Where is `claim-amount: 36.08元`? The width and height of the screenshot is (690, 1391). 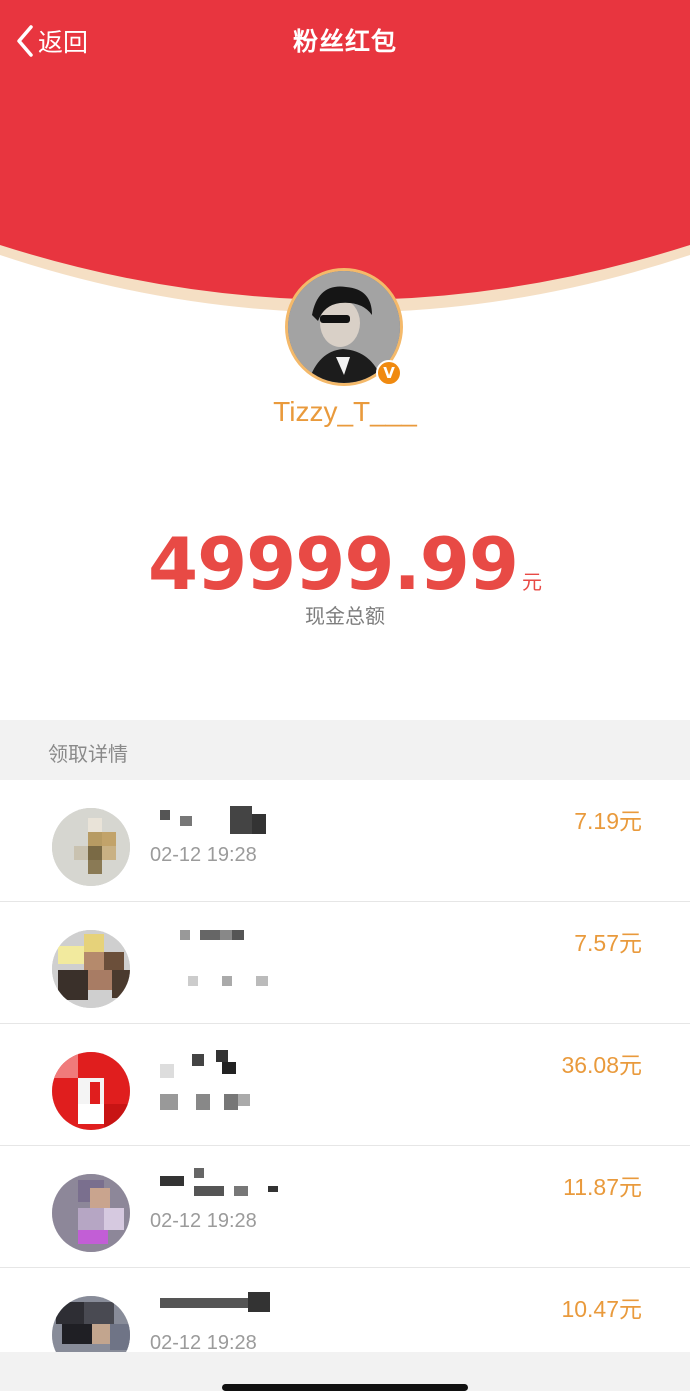
claim-amount: 36.08元 is located at coordinates (601, 1065).